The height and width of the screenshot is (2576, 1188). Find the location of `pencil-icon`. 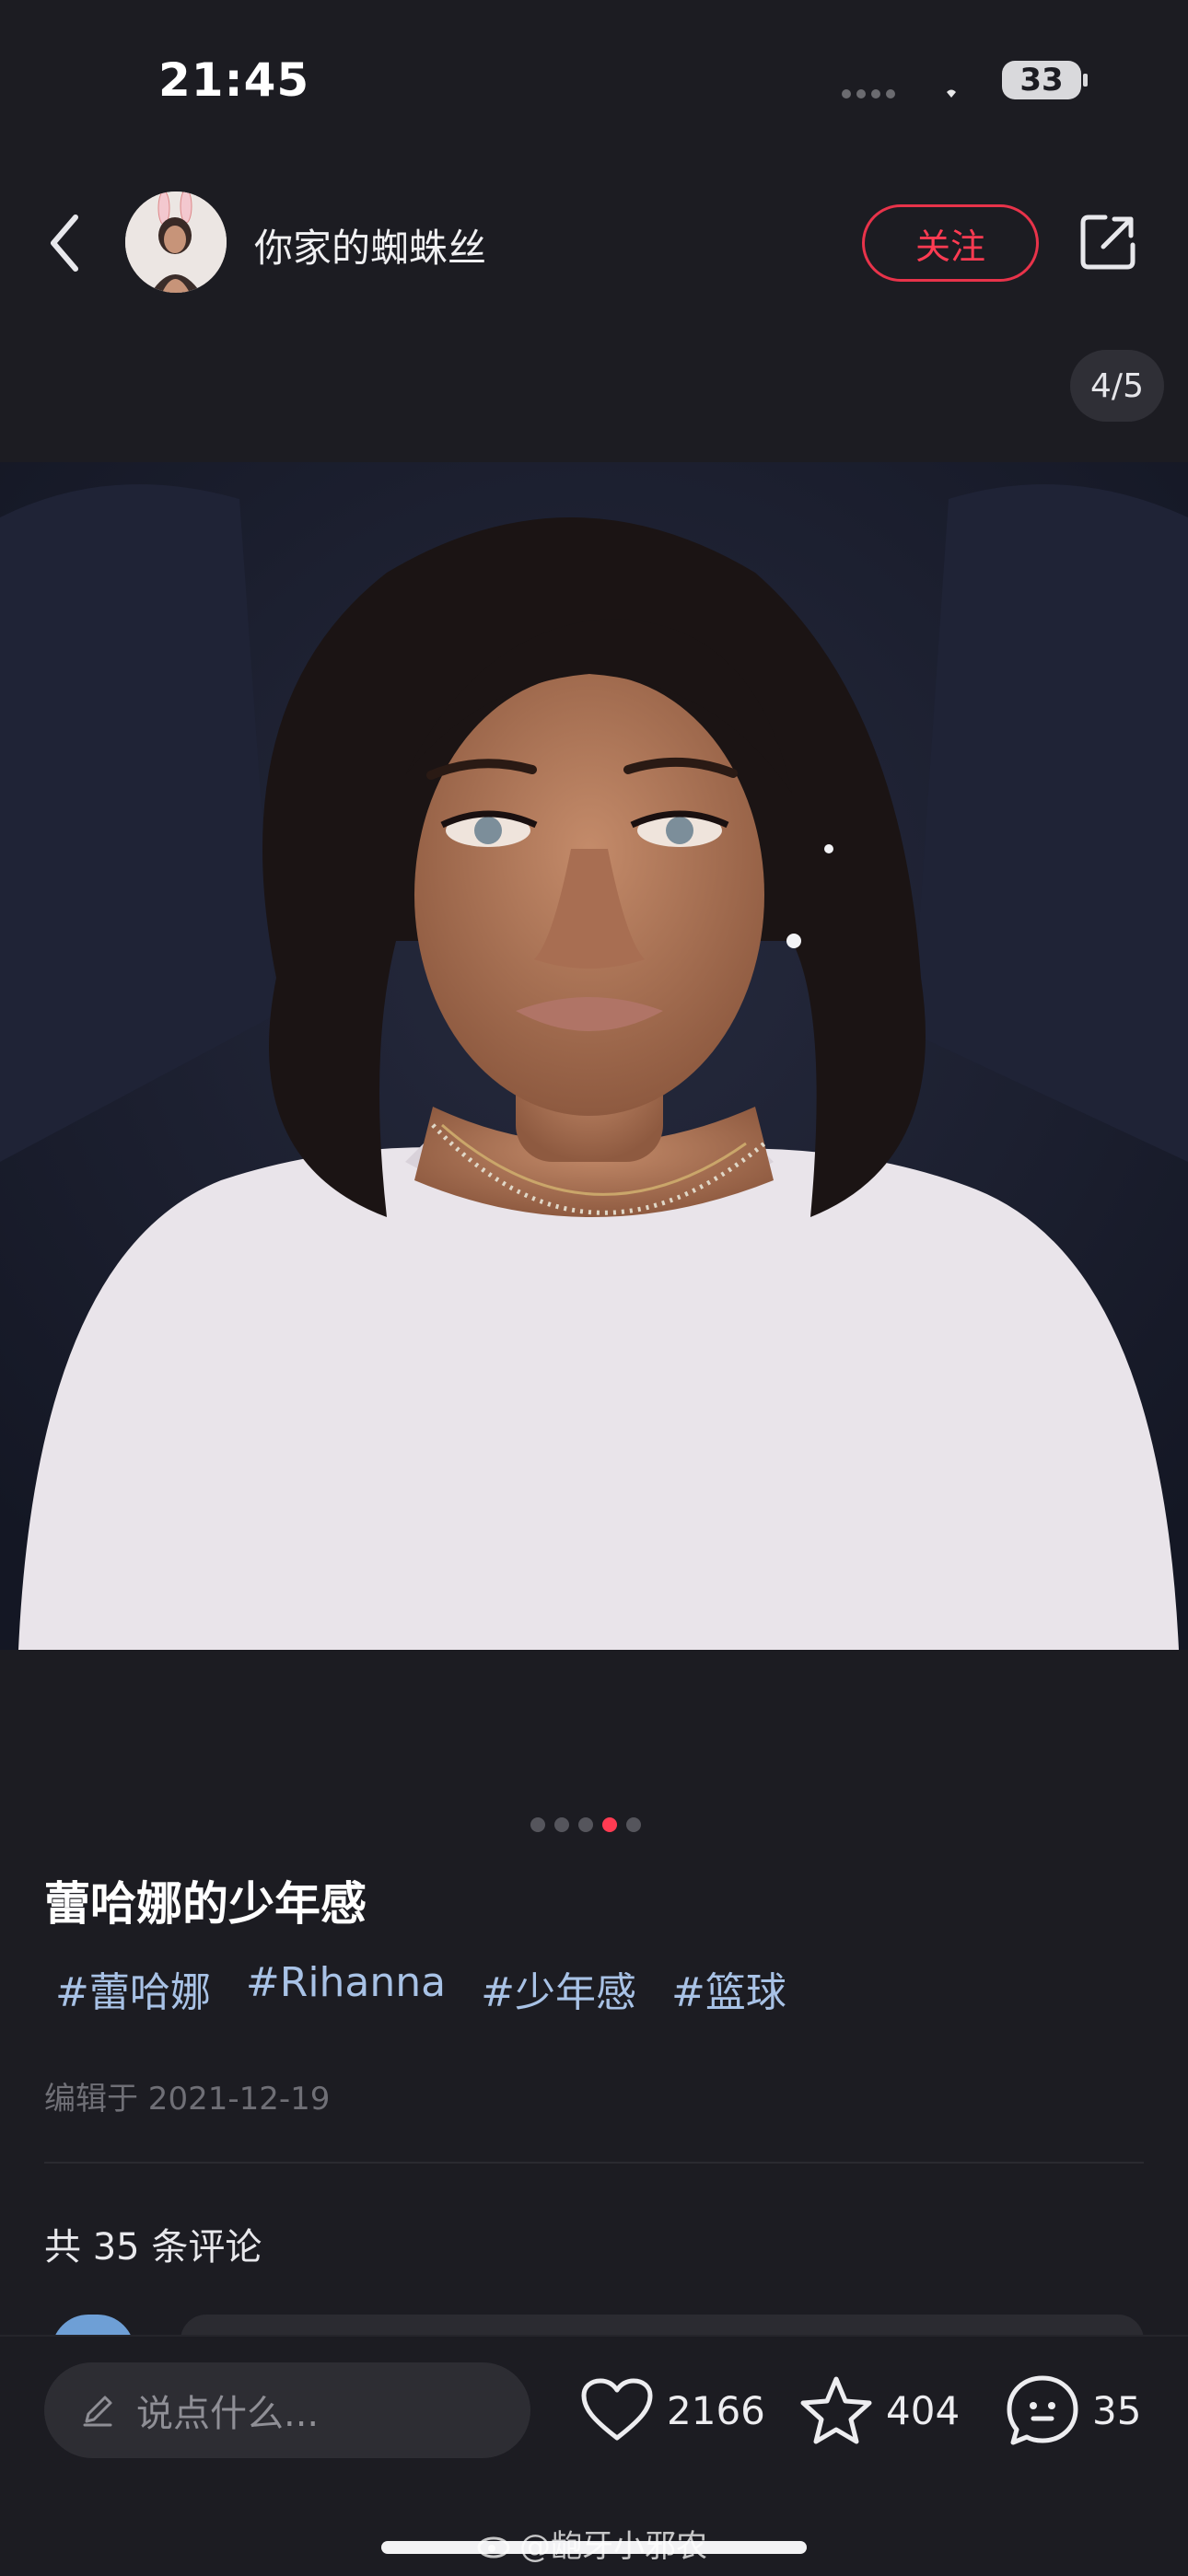

pencil-icon is located at coordinates (97, 2411).